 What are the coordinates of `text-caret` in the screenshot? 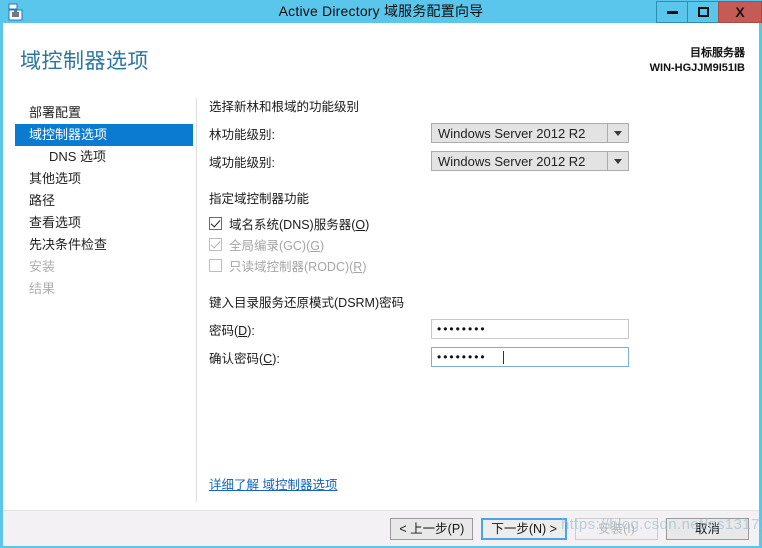 It's located at (503, 357).